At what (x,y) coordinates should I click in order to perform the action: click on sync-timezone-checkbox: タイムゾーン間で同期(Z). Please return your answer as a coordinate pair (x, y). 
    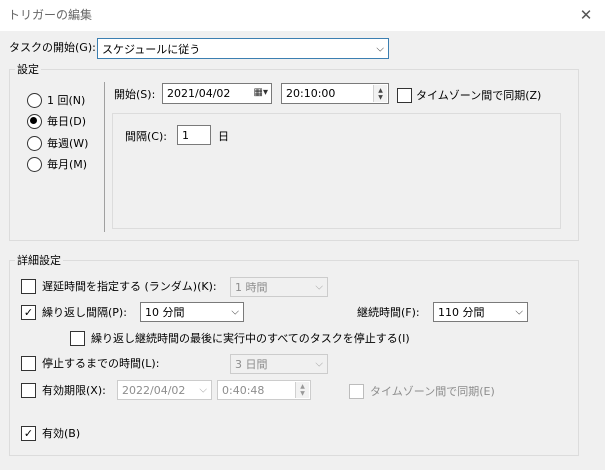
    Looking at the image, I should click on (469, 95).